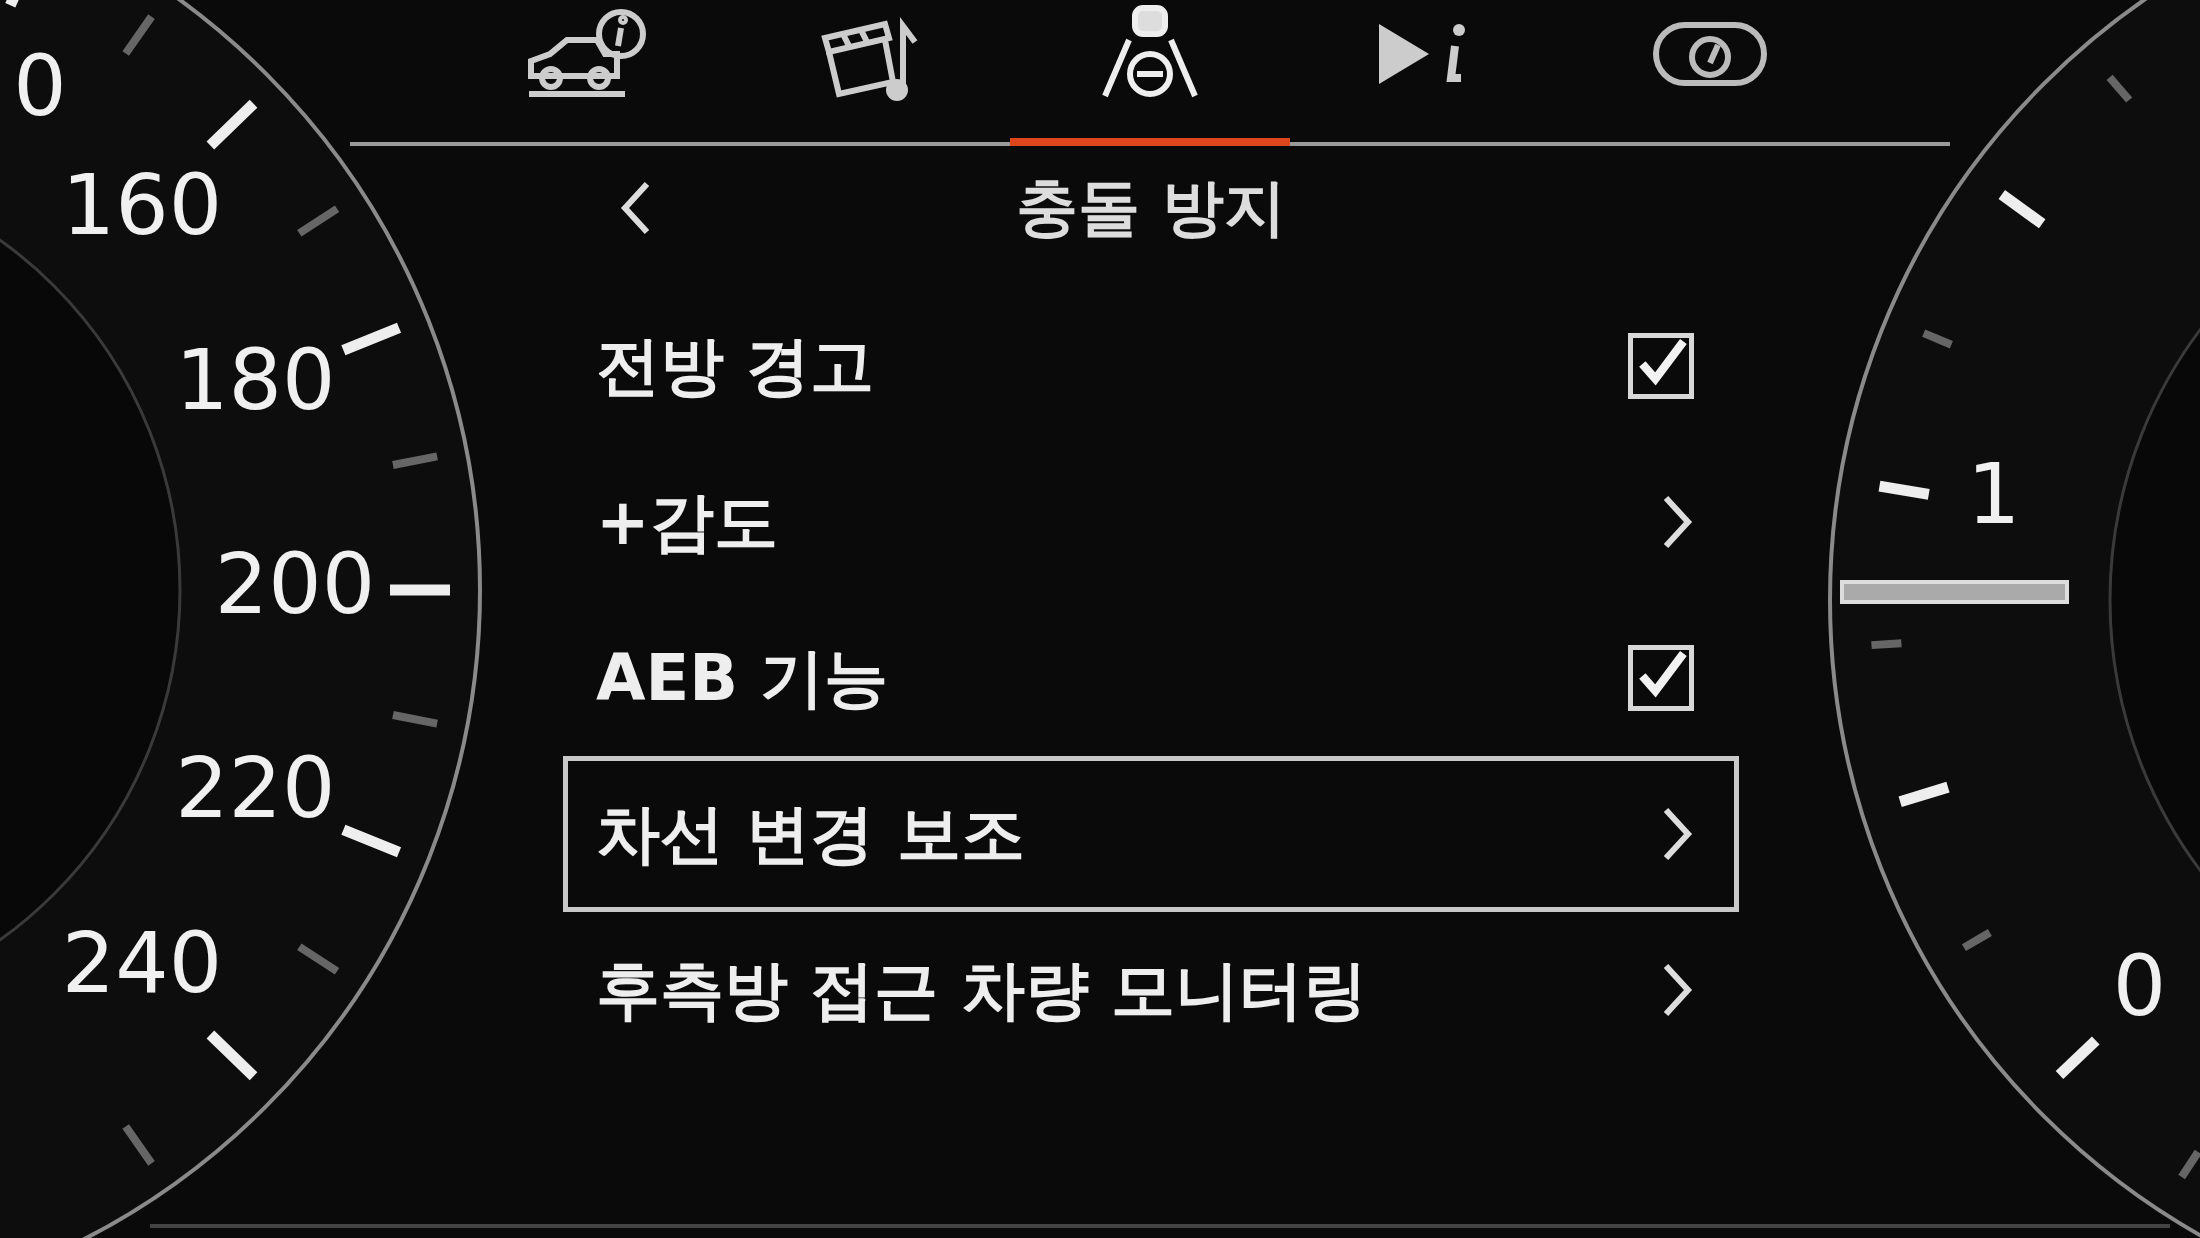 Image resolution: width=2200 pixels, height=1238 pixels. I want to click on menu-item: +감도, so click(1151, 522).